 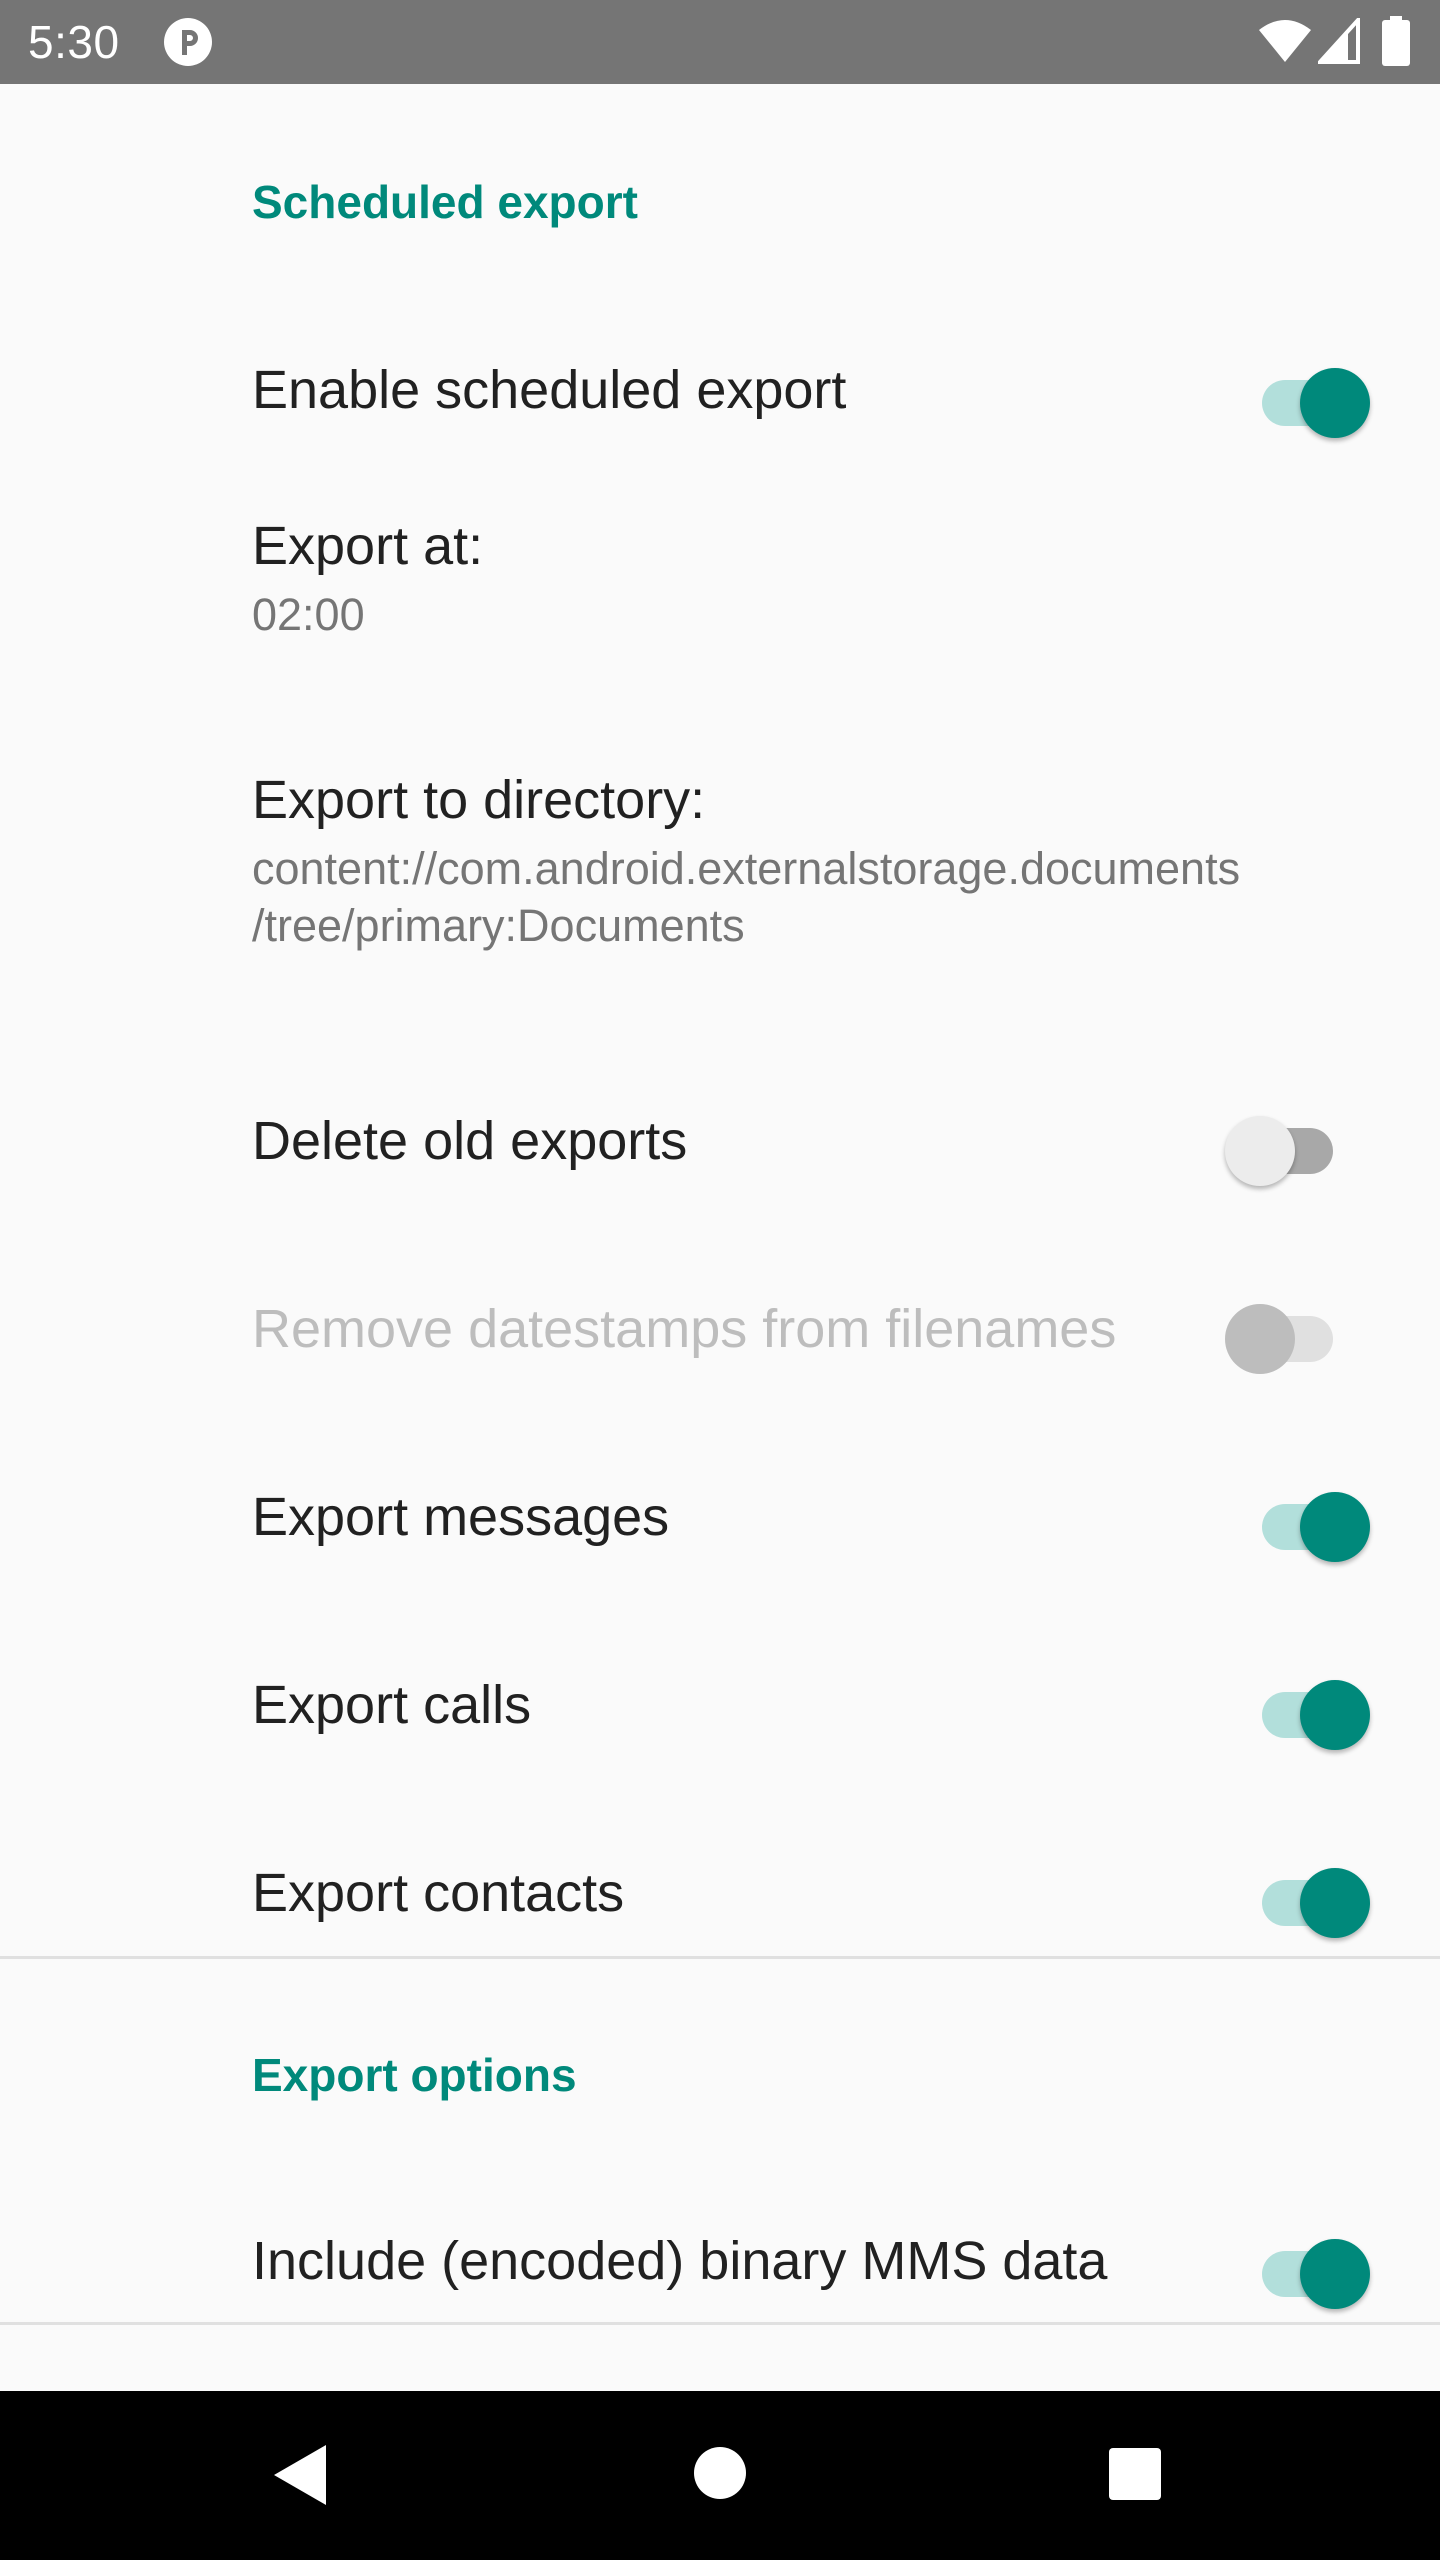 I want to click on pref-title: Enable scheduled export, so click(x=549, y=390).